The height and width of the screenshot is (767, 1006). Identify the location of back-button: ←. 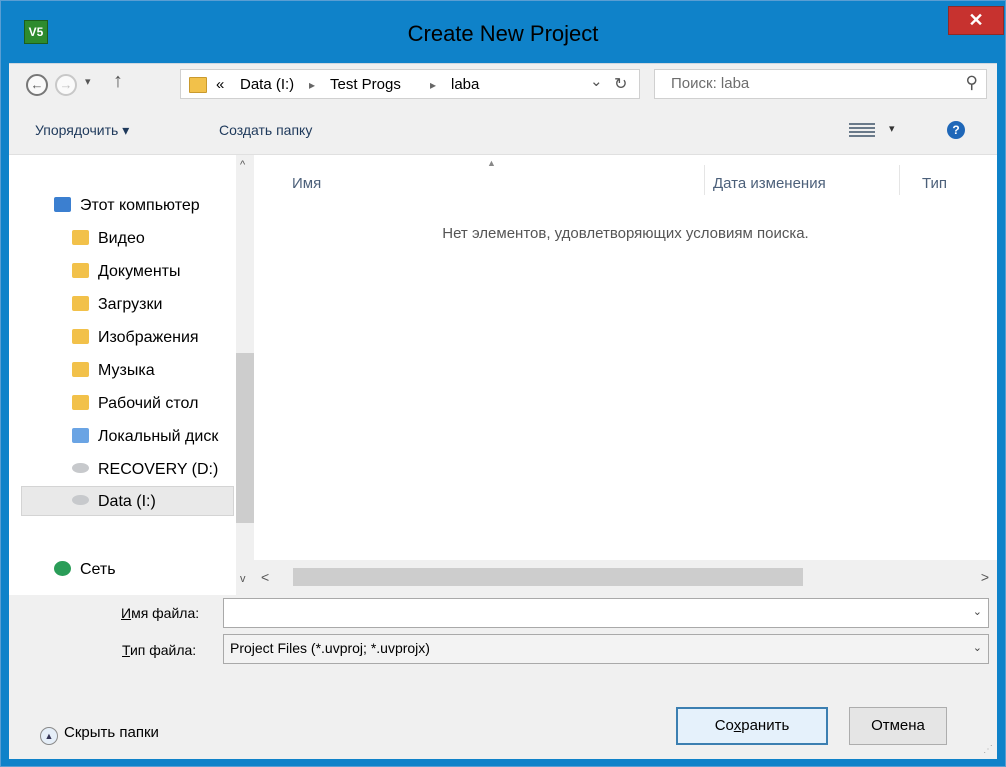
(37, 85).